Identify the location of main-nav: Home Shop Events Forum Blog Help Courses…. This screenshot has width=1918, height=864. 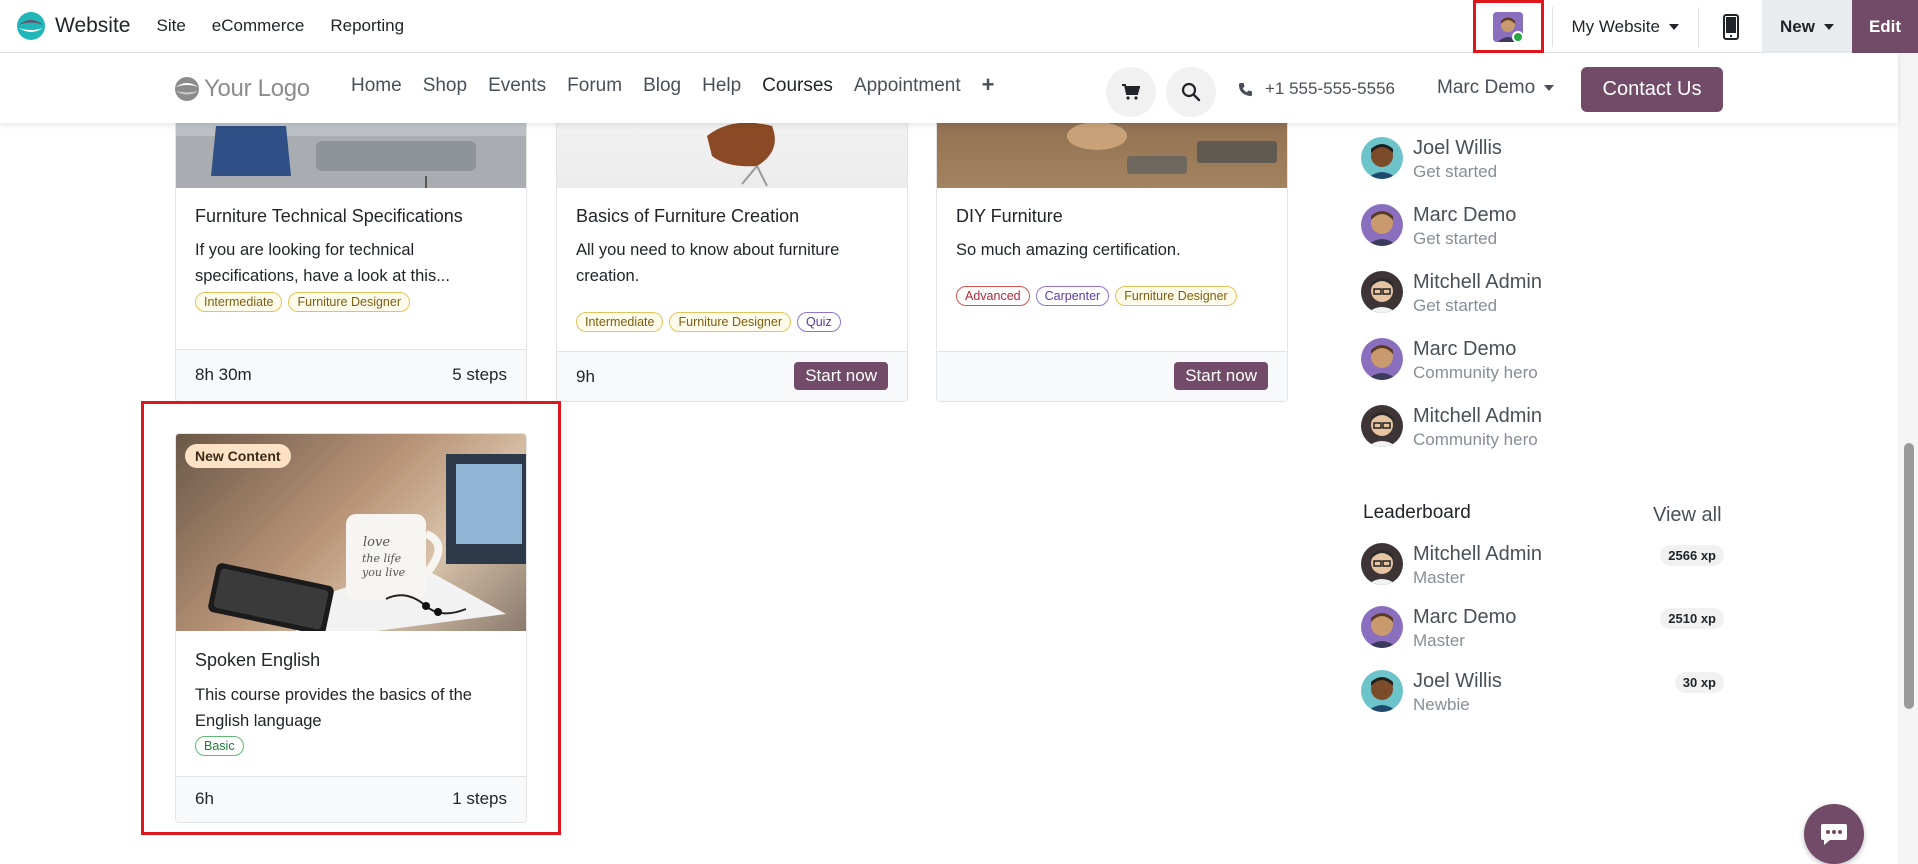
(683, 85).